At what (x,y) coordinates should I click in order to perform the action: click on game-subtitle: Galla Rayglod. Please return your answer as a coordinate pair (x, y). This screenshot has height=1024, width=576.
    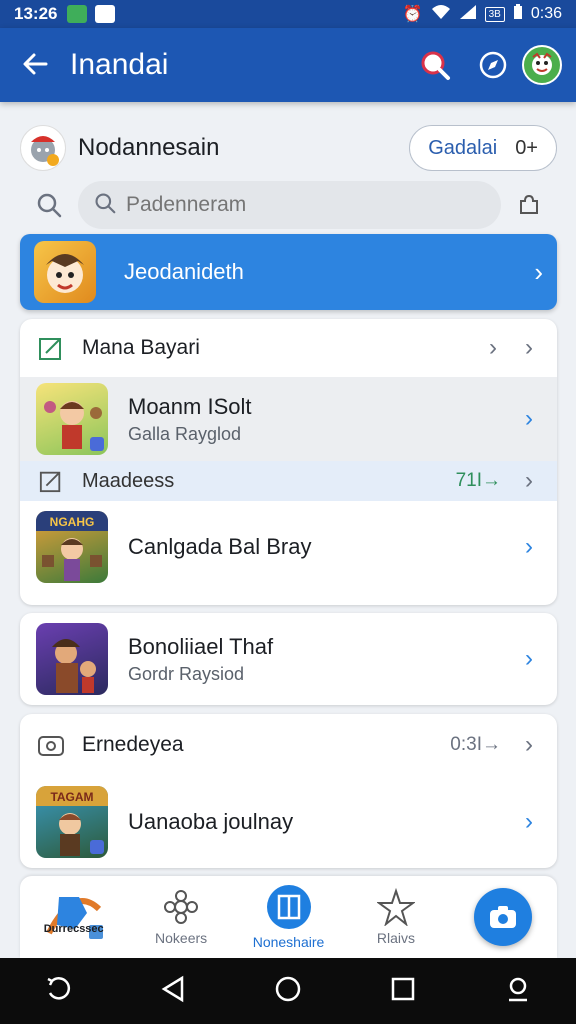
    Looking at the image, I should click on (185, 433).